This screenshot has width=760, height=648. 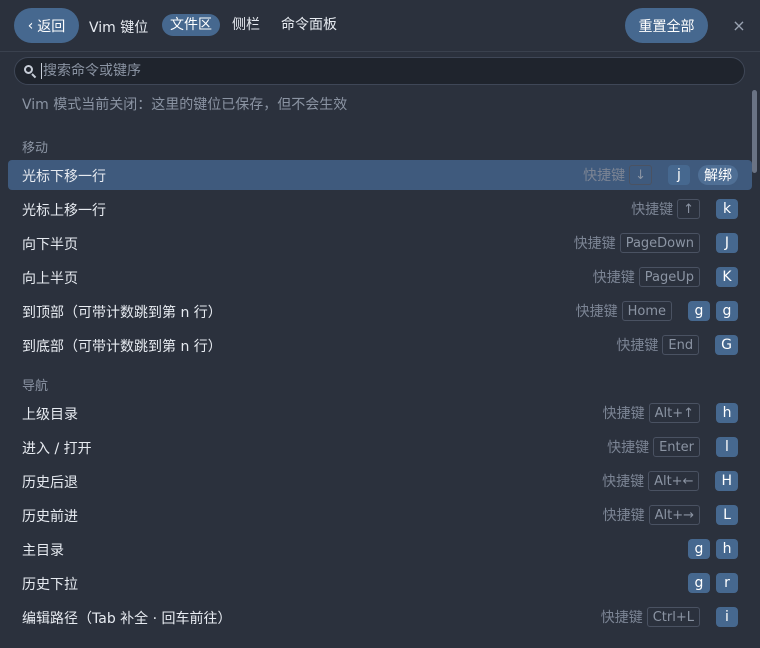 I want to click on command-label: 历史后退, so click(x=50, y=483).